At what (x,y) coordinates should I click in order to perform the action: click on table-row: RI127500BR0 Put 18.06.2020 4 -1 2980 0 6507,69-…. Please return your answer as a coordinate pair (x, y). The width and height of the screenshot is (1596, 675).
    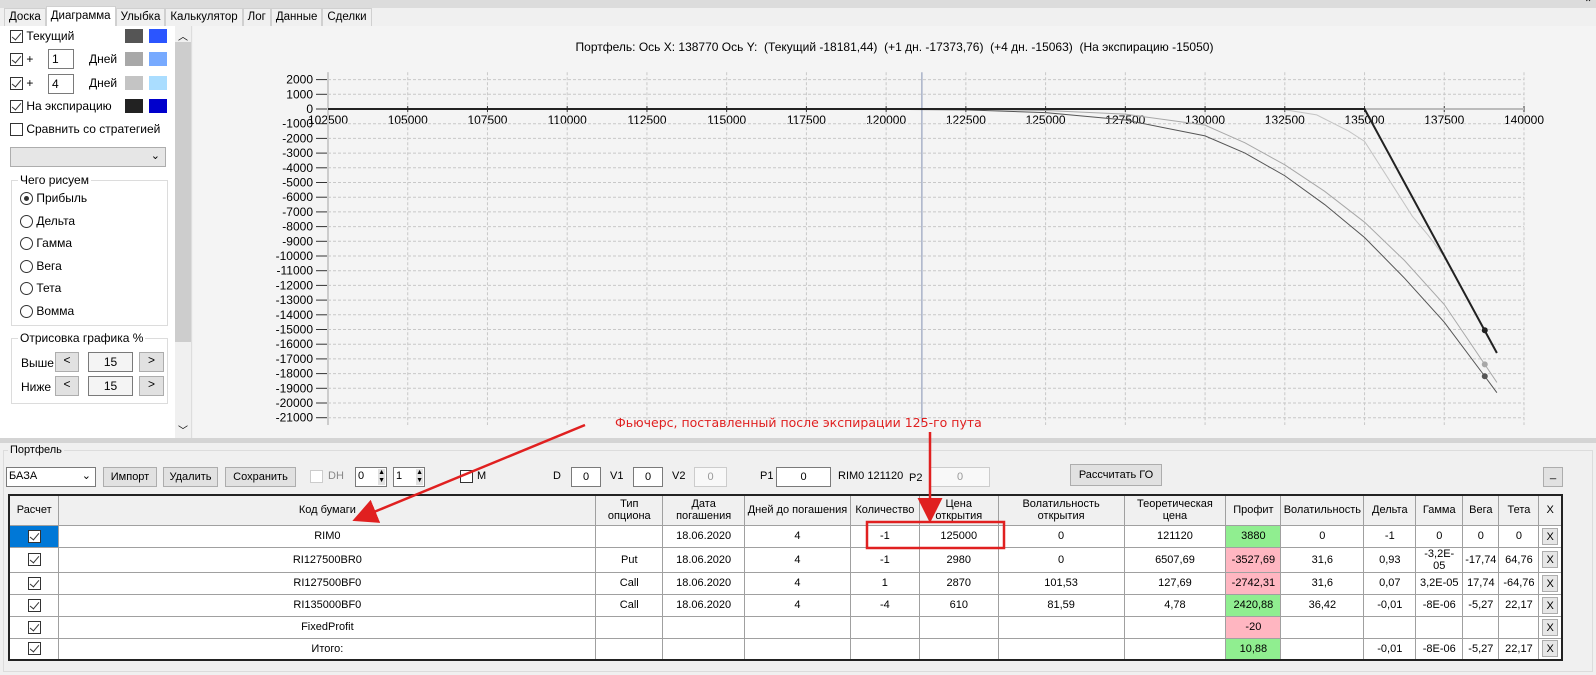
    Looking at the image, I should click on (785, 559).